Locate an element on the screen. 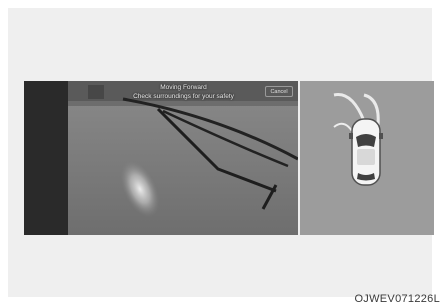  wall-base is located at coordinates (183, 103).